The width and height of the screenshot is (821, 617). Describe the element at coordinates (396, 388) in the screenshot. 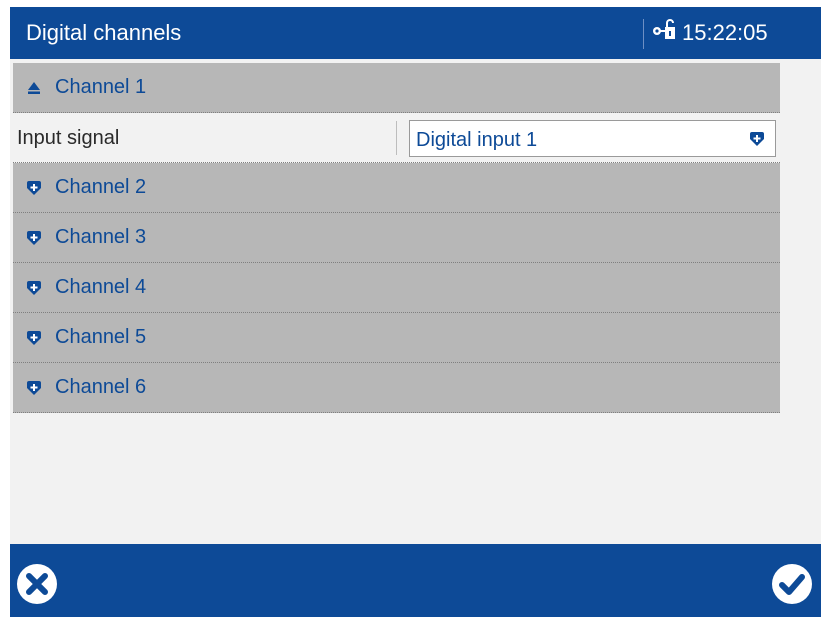

I see `channel-6-header: Channel 6` at that location.